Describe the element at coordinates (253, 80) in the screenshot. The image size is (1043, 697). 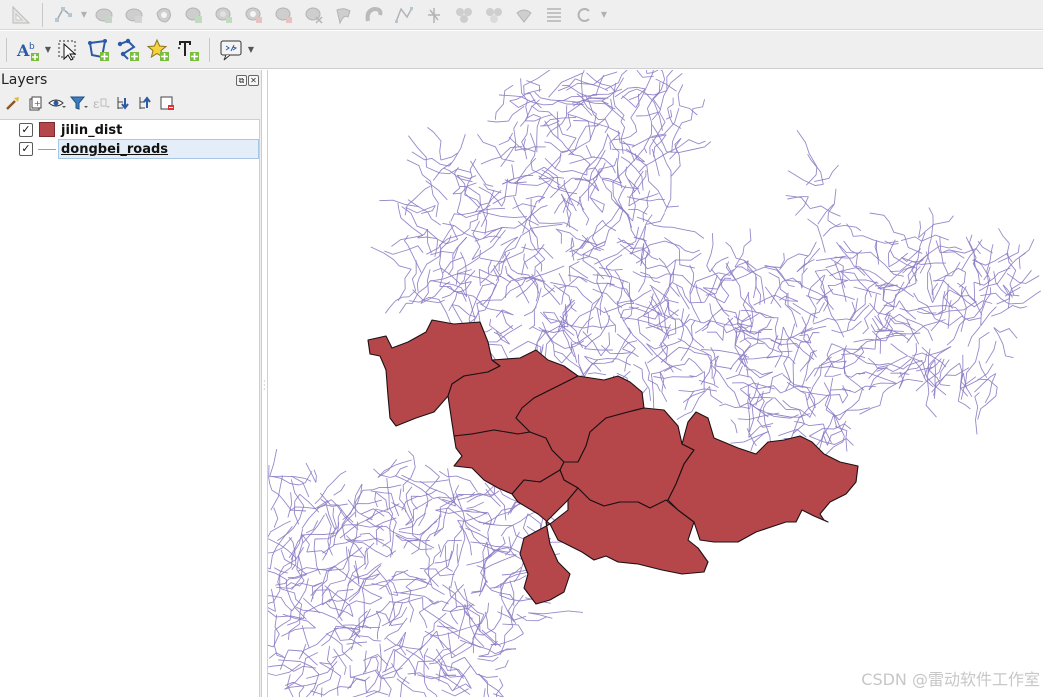
I see `close-icon: ✕` at that location.